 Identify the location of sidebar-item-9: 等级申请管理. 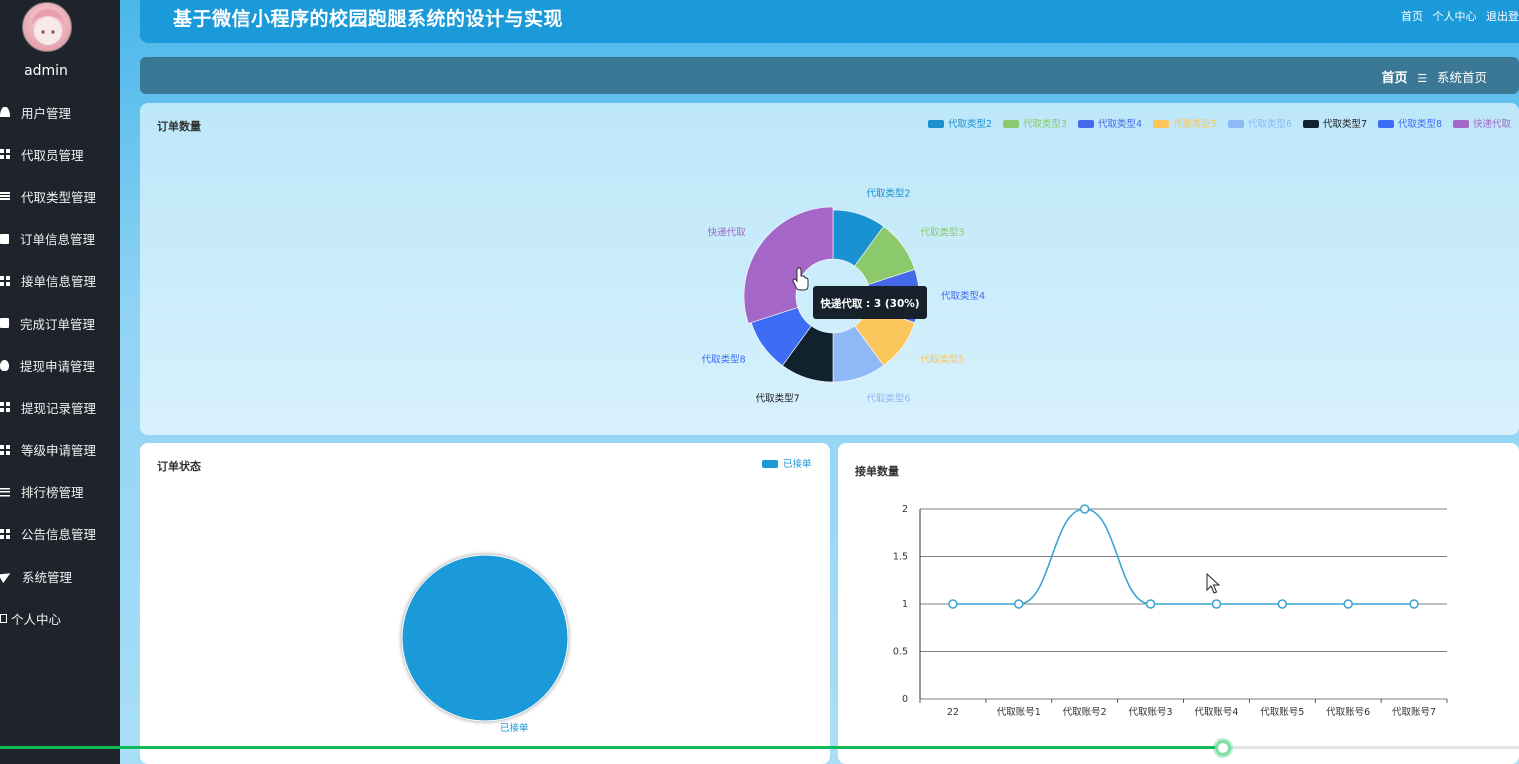
(60, 450).